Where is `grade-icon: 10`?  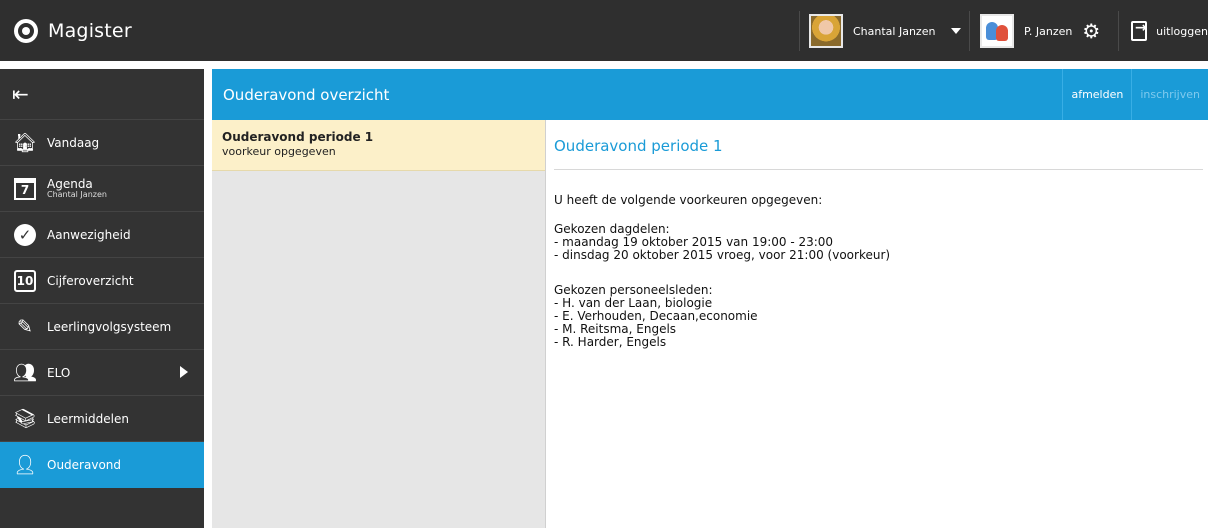 grade-icon: 10 is located at coordinates (25, 281).